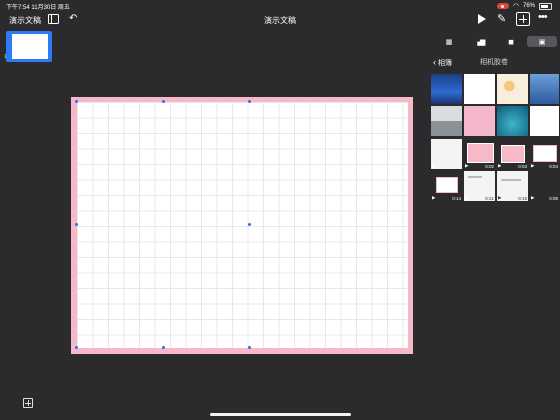 This screenshot has width=560, height=420. What do you see at coordinates (5, 57) in the screenshot?
I see `slide-number: 1` at bounding box center [5, 57].